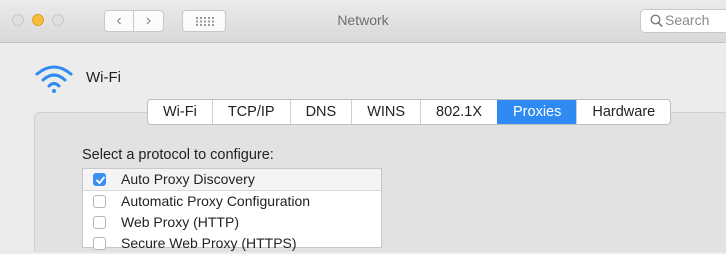 The width and height of the screenshot is (726, 254). Describe the element at coordinates (209, 243) in the screenshot. I see `protocol-label: Secure Web Proxy (HTTPS)` at that location.